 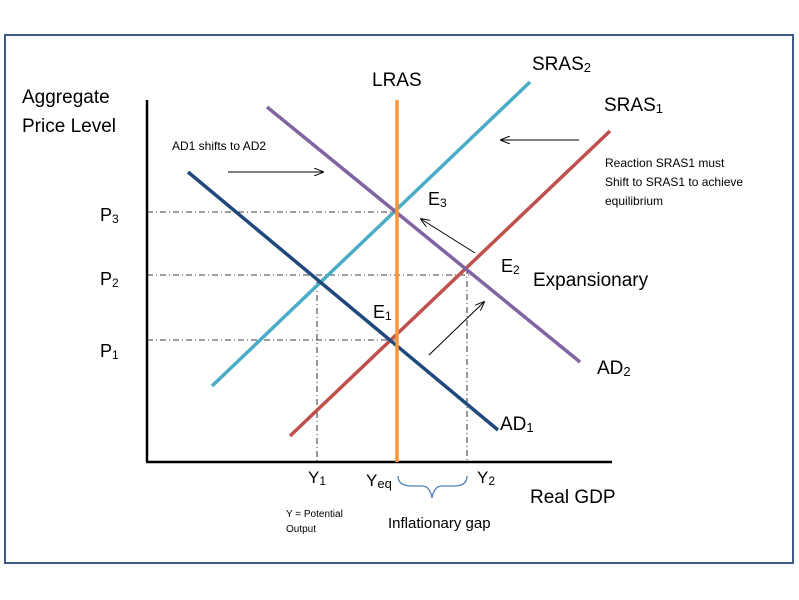 I want to click on ad1-label: AD1, so click(x=517, y=424).